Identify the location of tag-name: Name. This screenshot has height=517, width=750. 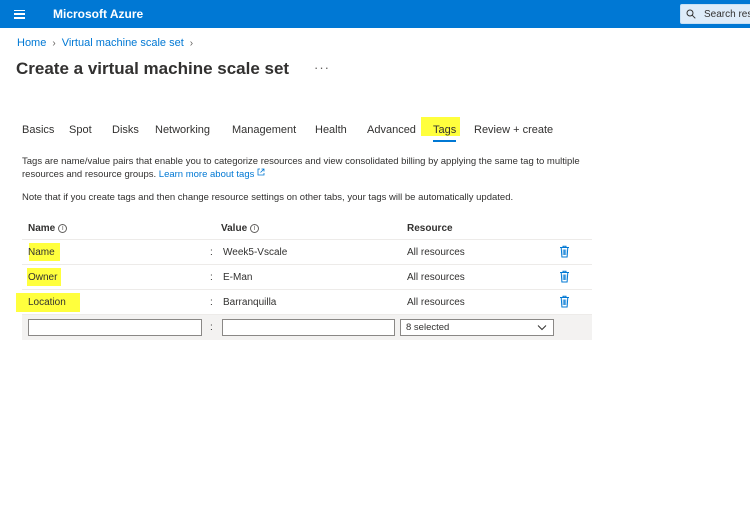
(41, 252).